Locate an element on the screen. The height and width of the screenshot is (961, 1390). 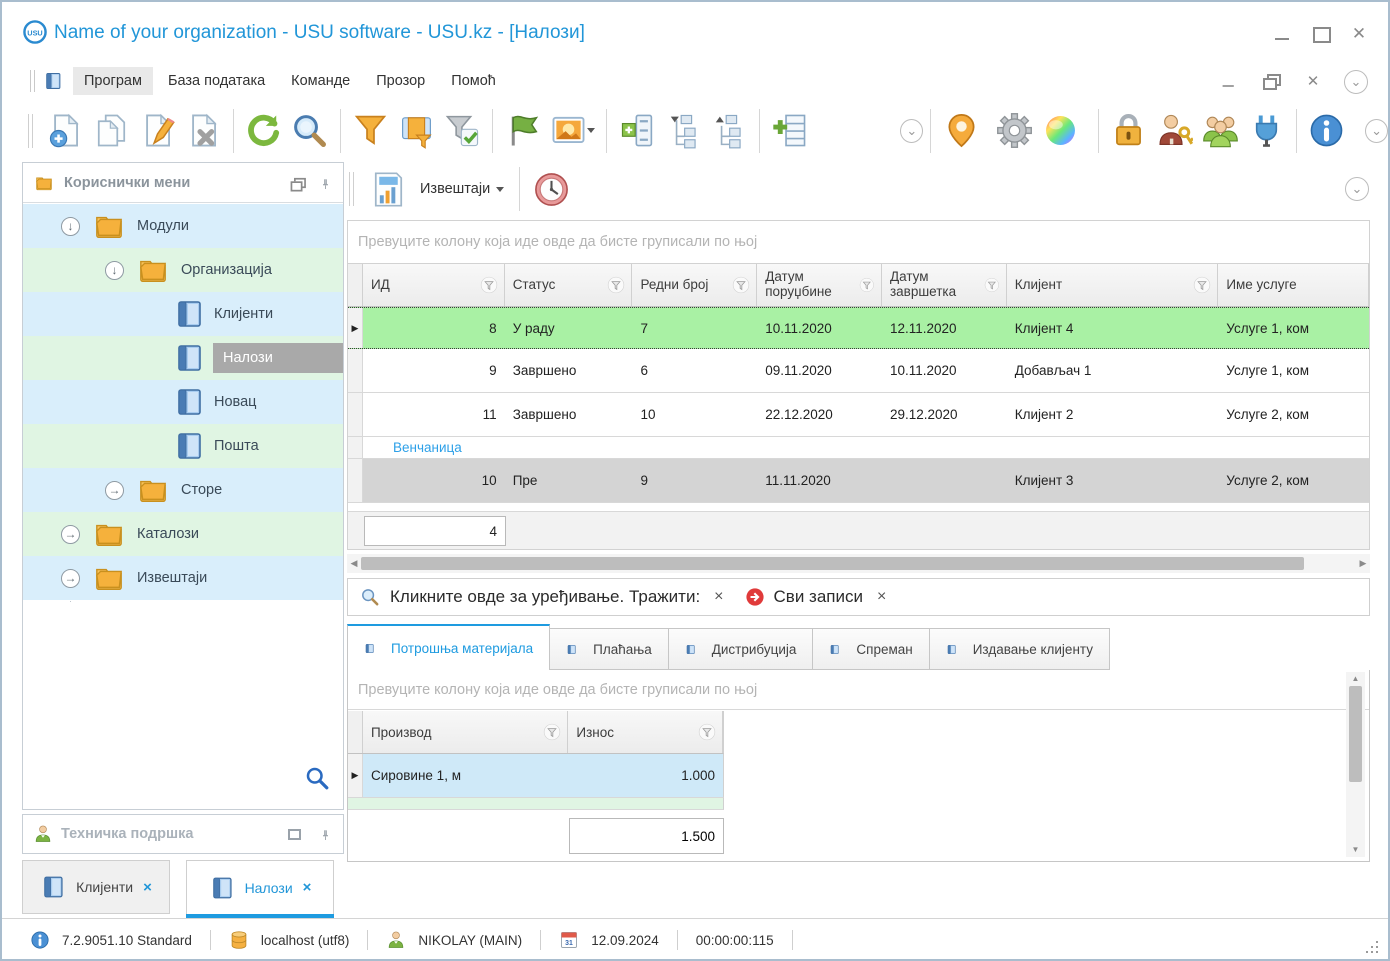
cell-Датум завршетка: 12.11.2020 is located at coordinates (944, 328).